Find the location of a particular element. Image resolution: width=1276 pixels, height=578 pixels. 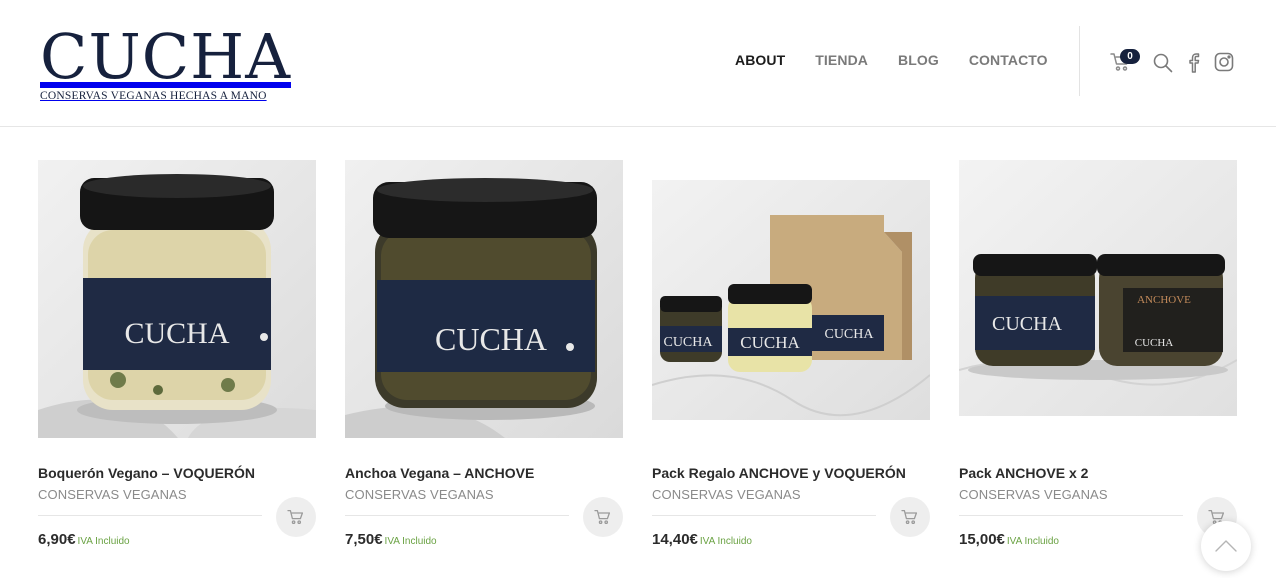

product-price: 14,40€ is located at coordinates (675, 539).